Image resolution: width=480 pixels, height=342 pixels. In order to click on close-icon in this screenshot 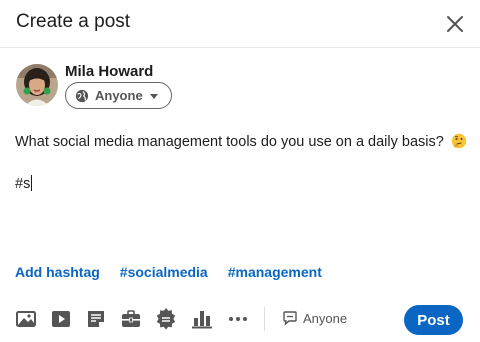, I will do `click(455, 24)`.